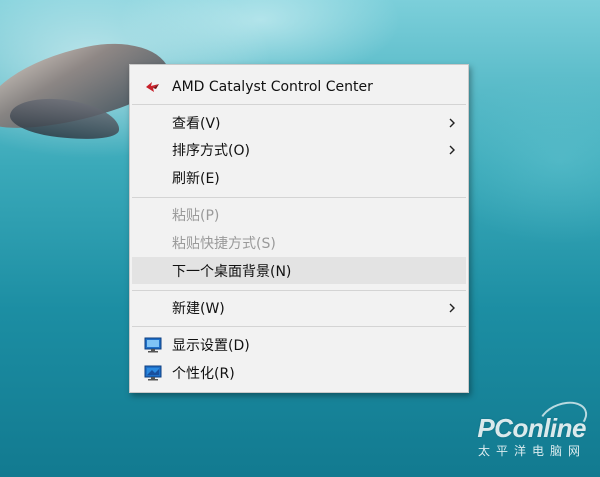  Describe the element at coordinates (534, 427) in the screenshot. I see `pconline-watermark: PConline 太平洋电脑网` at that location.